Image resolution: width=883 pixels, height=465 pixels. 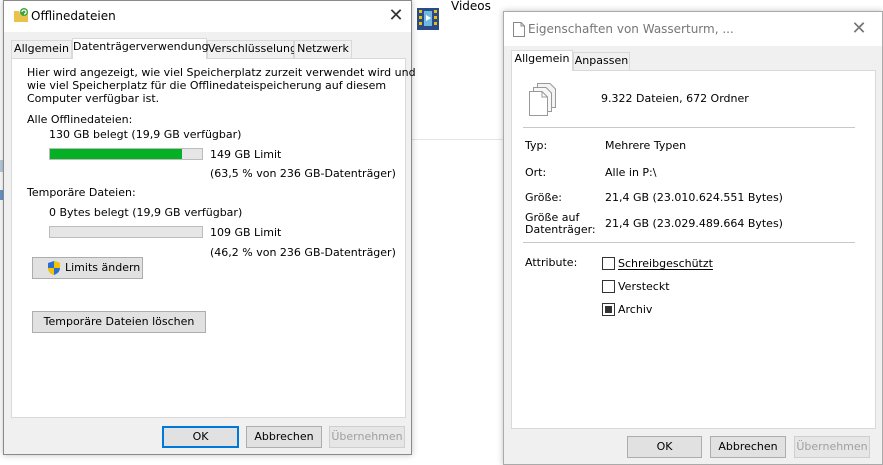 What do you see at coordinates (146, 212) in the screenshot?
I see `temp-files-used: 0 Bytes belegt (19,9 GB verfügbar)` at bounding box center [146, 212].